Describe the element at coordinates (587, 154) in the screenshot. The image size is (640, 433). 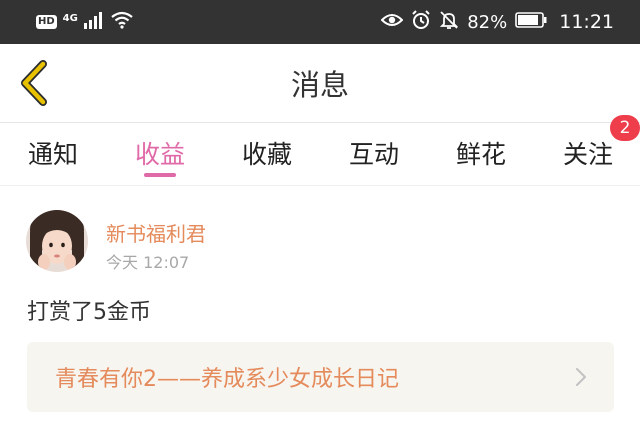
I see `tab-label: 关注` at that location.